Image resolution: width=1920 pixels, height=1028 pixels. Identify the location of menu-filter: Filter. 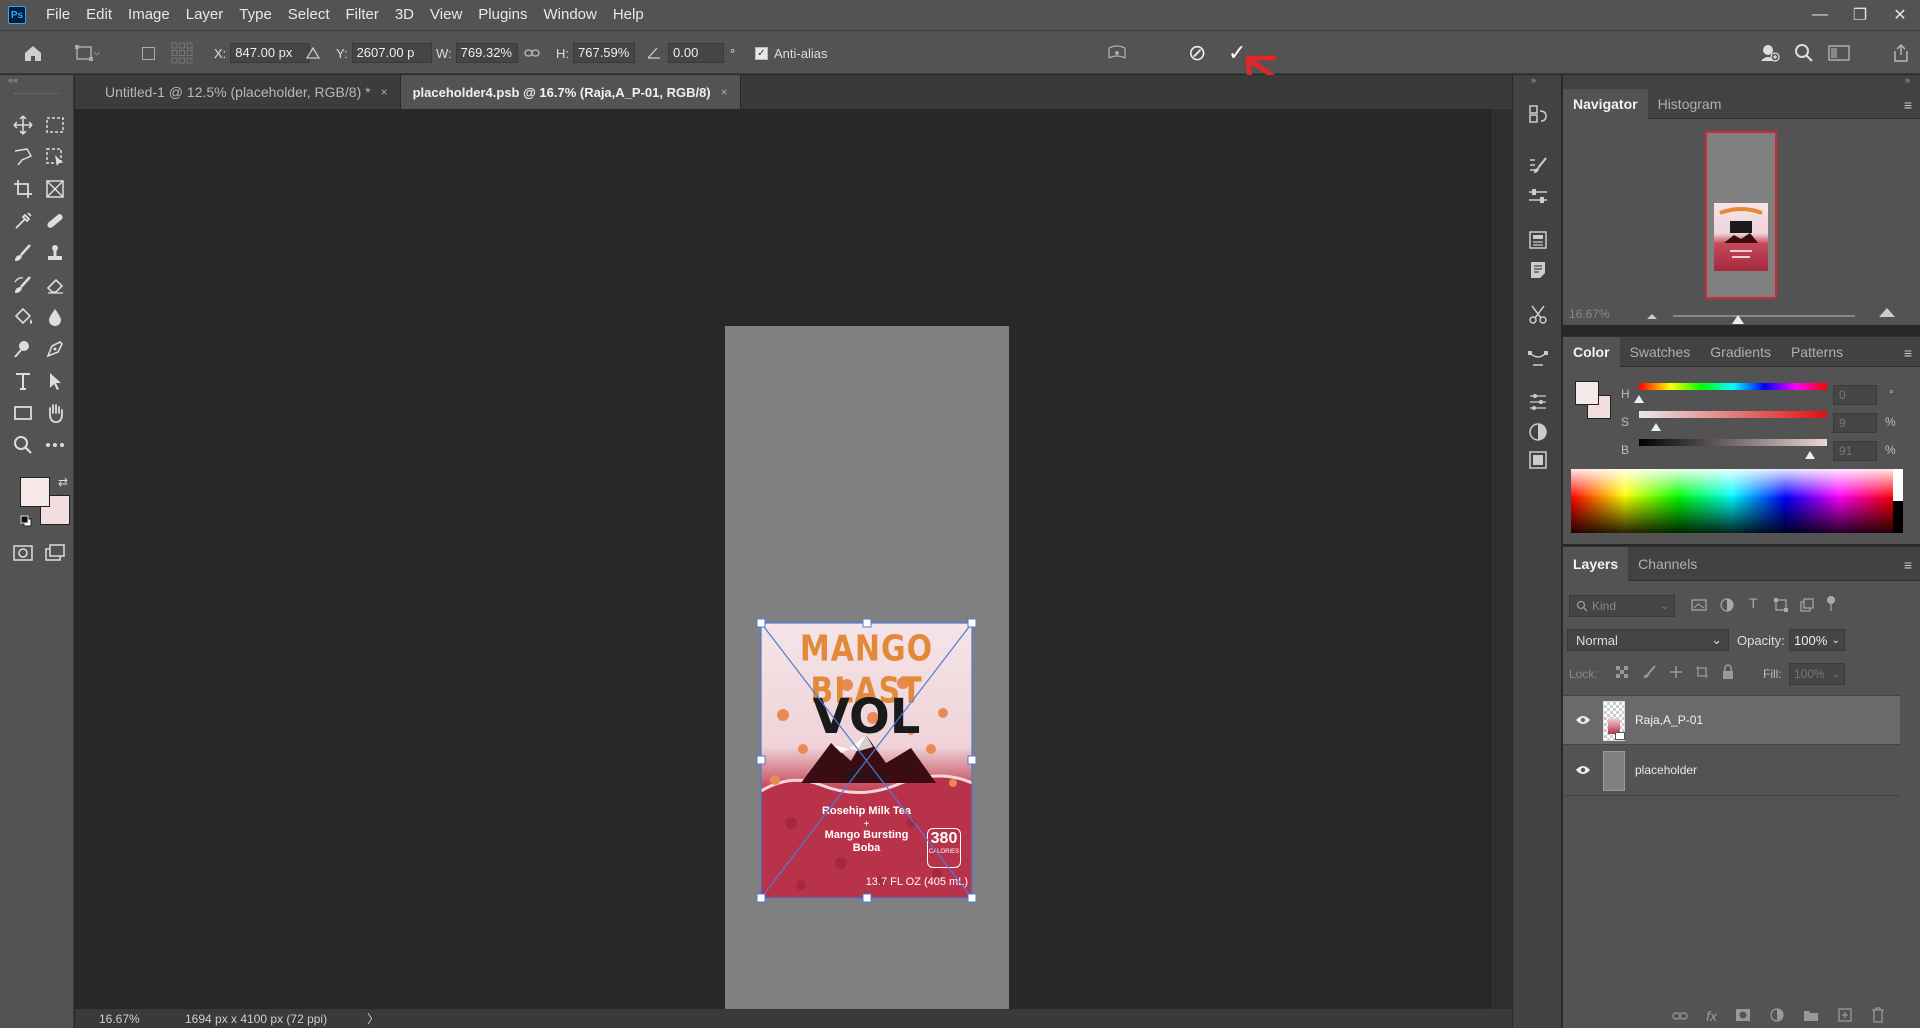
(362, 15).